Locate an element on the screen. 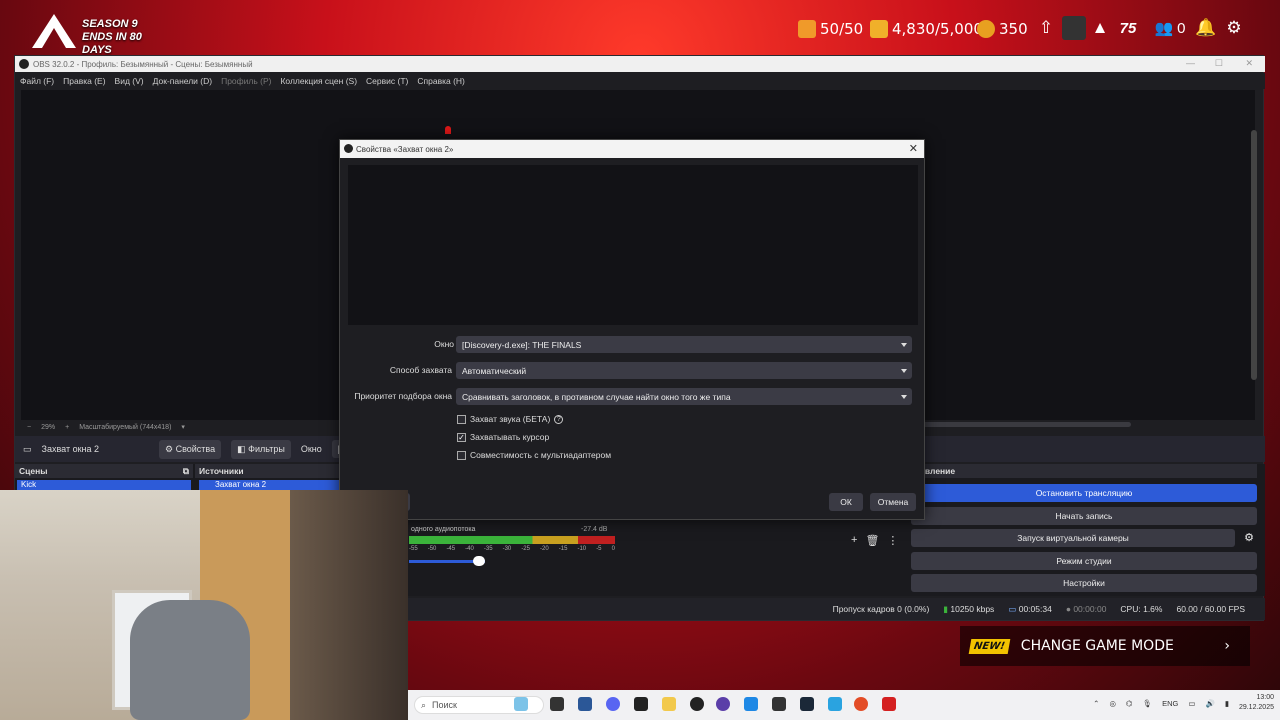 Image resolution: width=1280 pixels, height=720 pixels. rank-icon: ▲ is located at coordinates (1100, 28).